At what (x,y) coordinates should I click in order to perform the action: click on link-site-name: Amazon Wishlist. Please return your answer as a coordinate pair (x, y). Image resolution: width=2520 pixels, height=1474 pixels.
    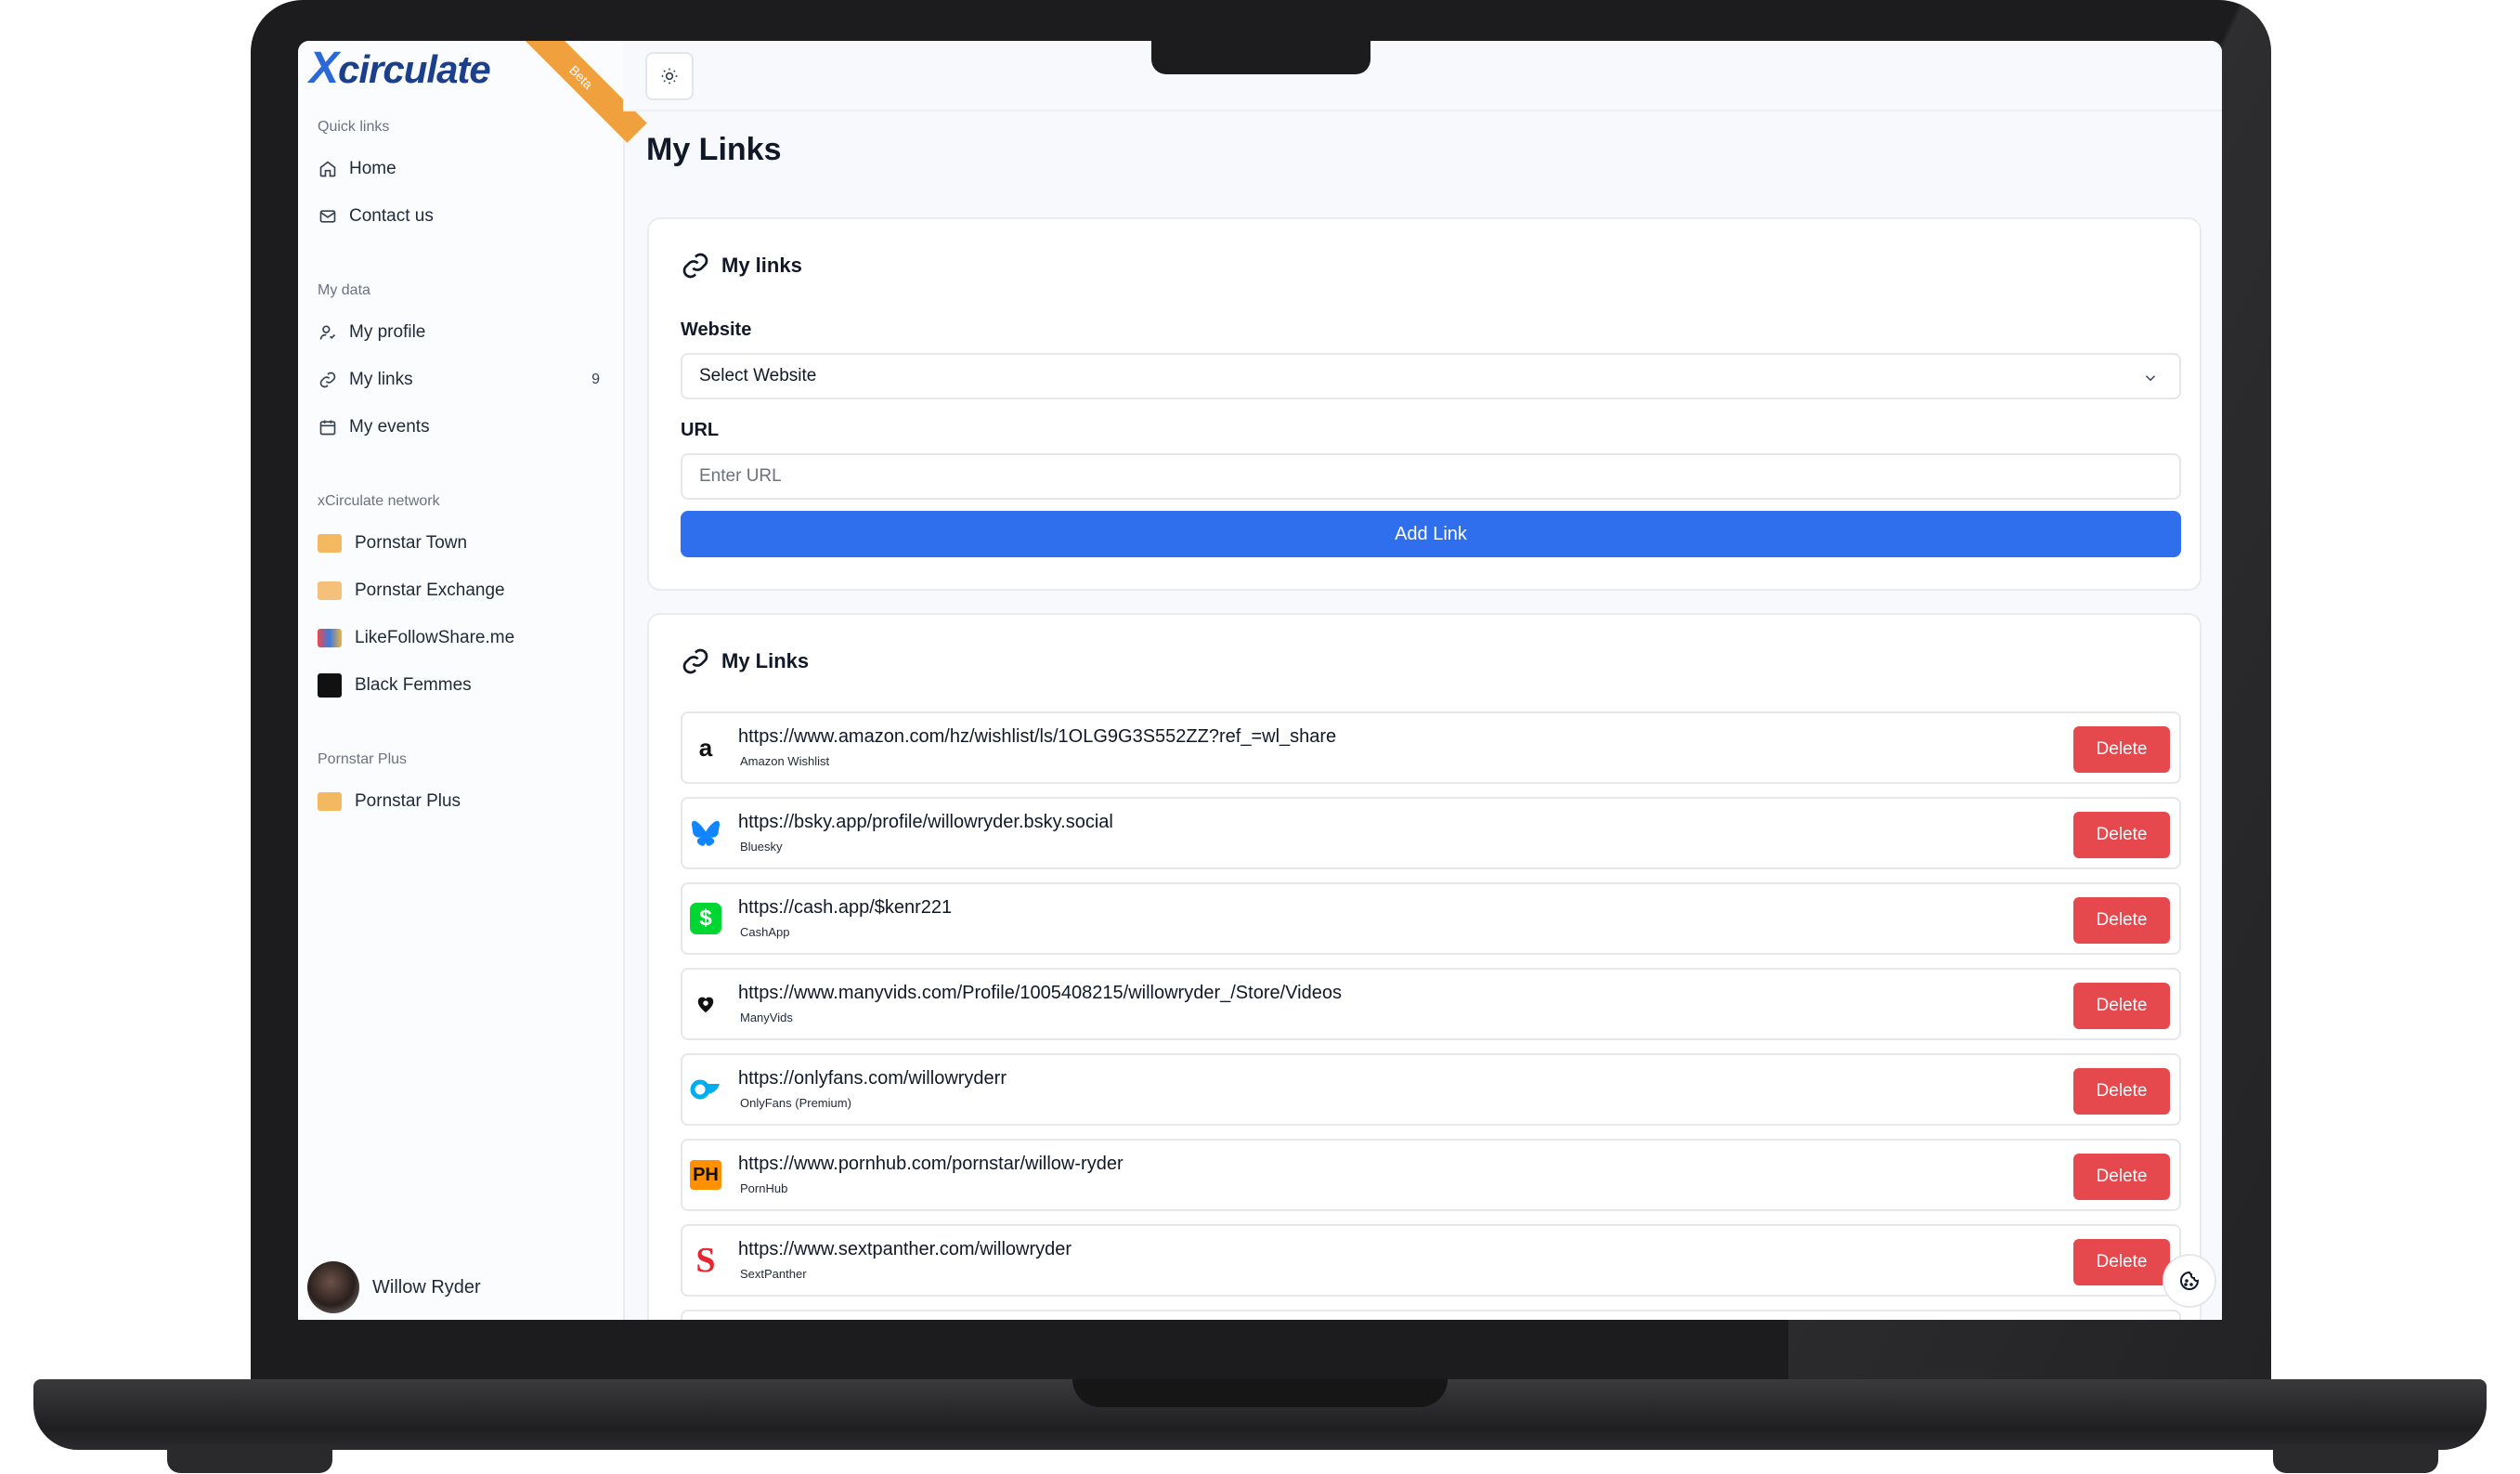
    Looking at the image, I should click on (785, 761).